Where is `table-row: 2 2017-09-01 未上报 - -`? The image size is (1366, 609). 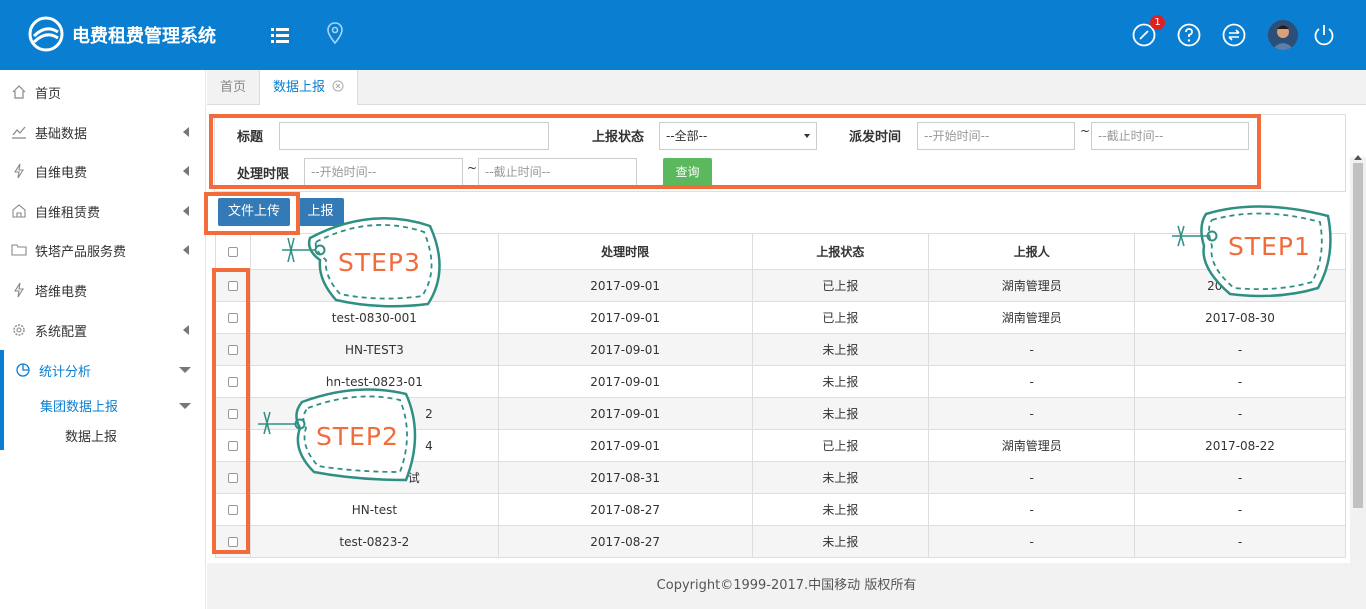
table-row: 2 2017-09-01 未上报 - - is located at coordinates (780, 413).